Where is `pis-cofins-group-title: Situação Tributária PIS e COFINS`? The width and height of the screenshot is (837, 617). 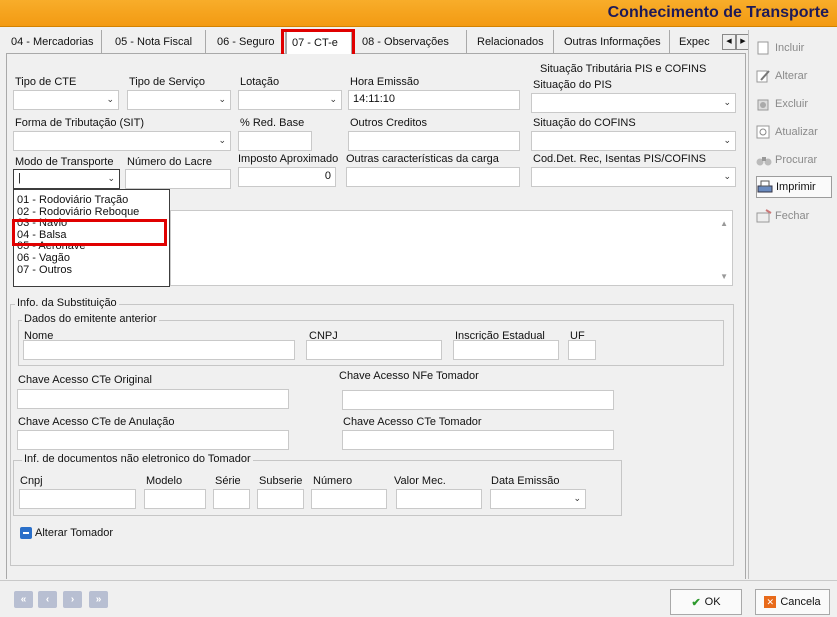 pis-cofins-group-title: Situação Tributária PIS e COFINS is located at coordinates (623, 69).